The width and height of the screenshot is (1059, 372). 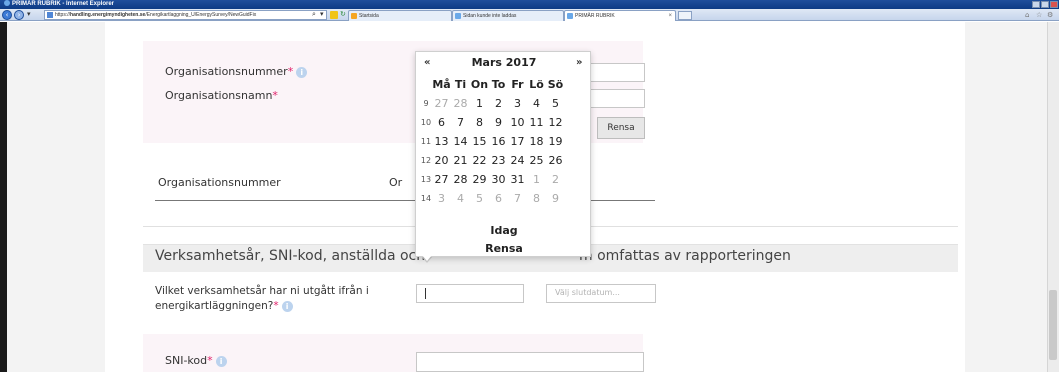 I want to click on day-cell: 10, so click(x=517, y=122).